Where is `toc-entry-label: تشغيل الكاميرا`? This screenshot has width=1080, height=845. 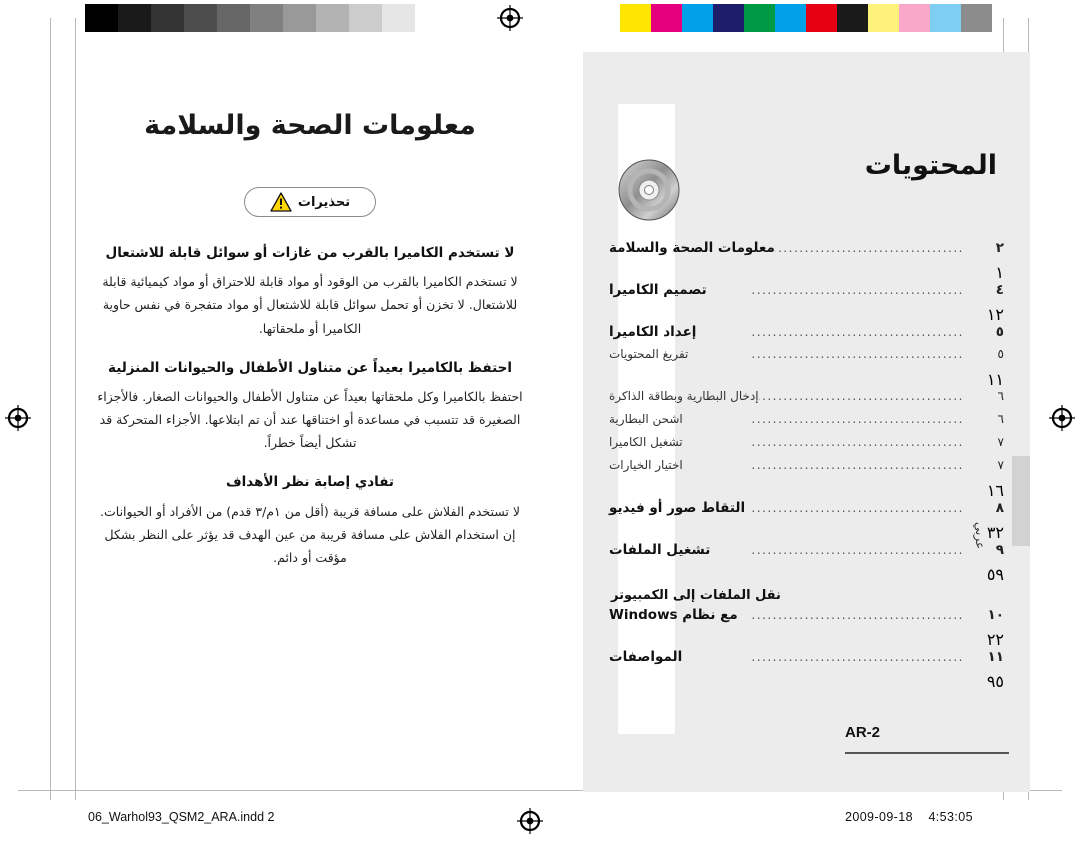 toc-entry-label: تشغيل الكاميرا is located at coordinates (646, 442).